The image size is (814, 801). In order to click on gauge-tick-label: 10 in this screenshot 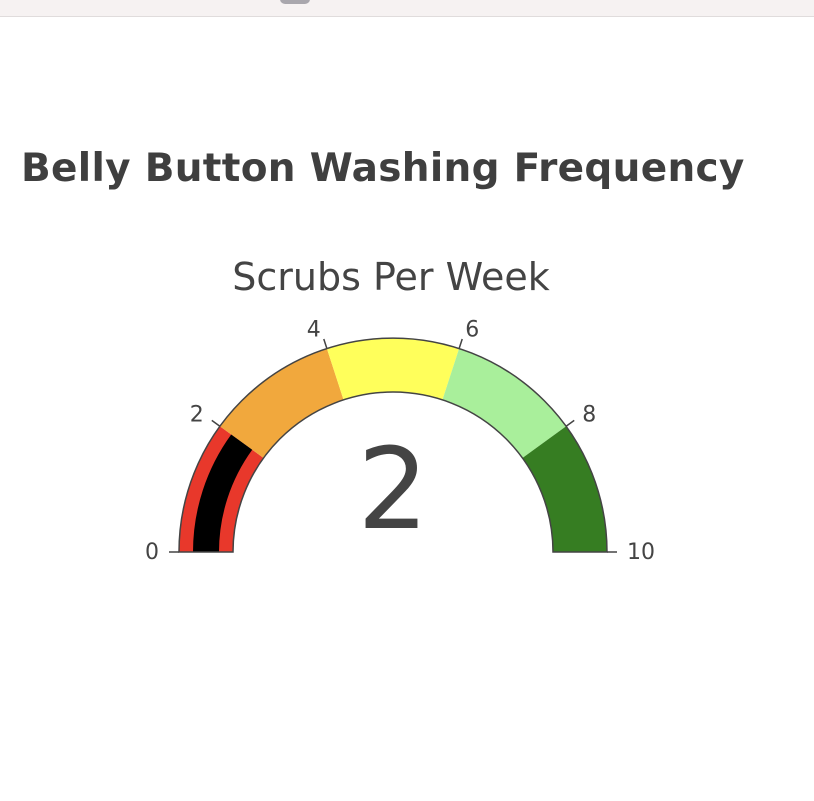, I will do `click(641, 552)`.